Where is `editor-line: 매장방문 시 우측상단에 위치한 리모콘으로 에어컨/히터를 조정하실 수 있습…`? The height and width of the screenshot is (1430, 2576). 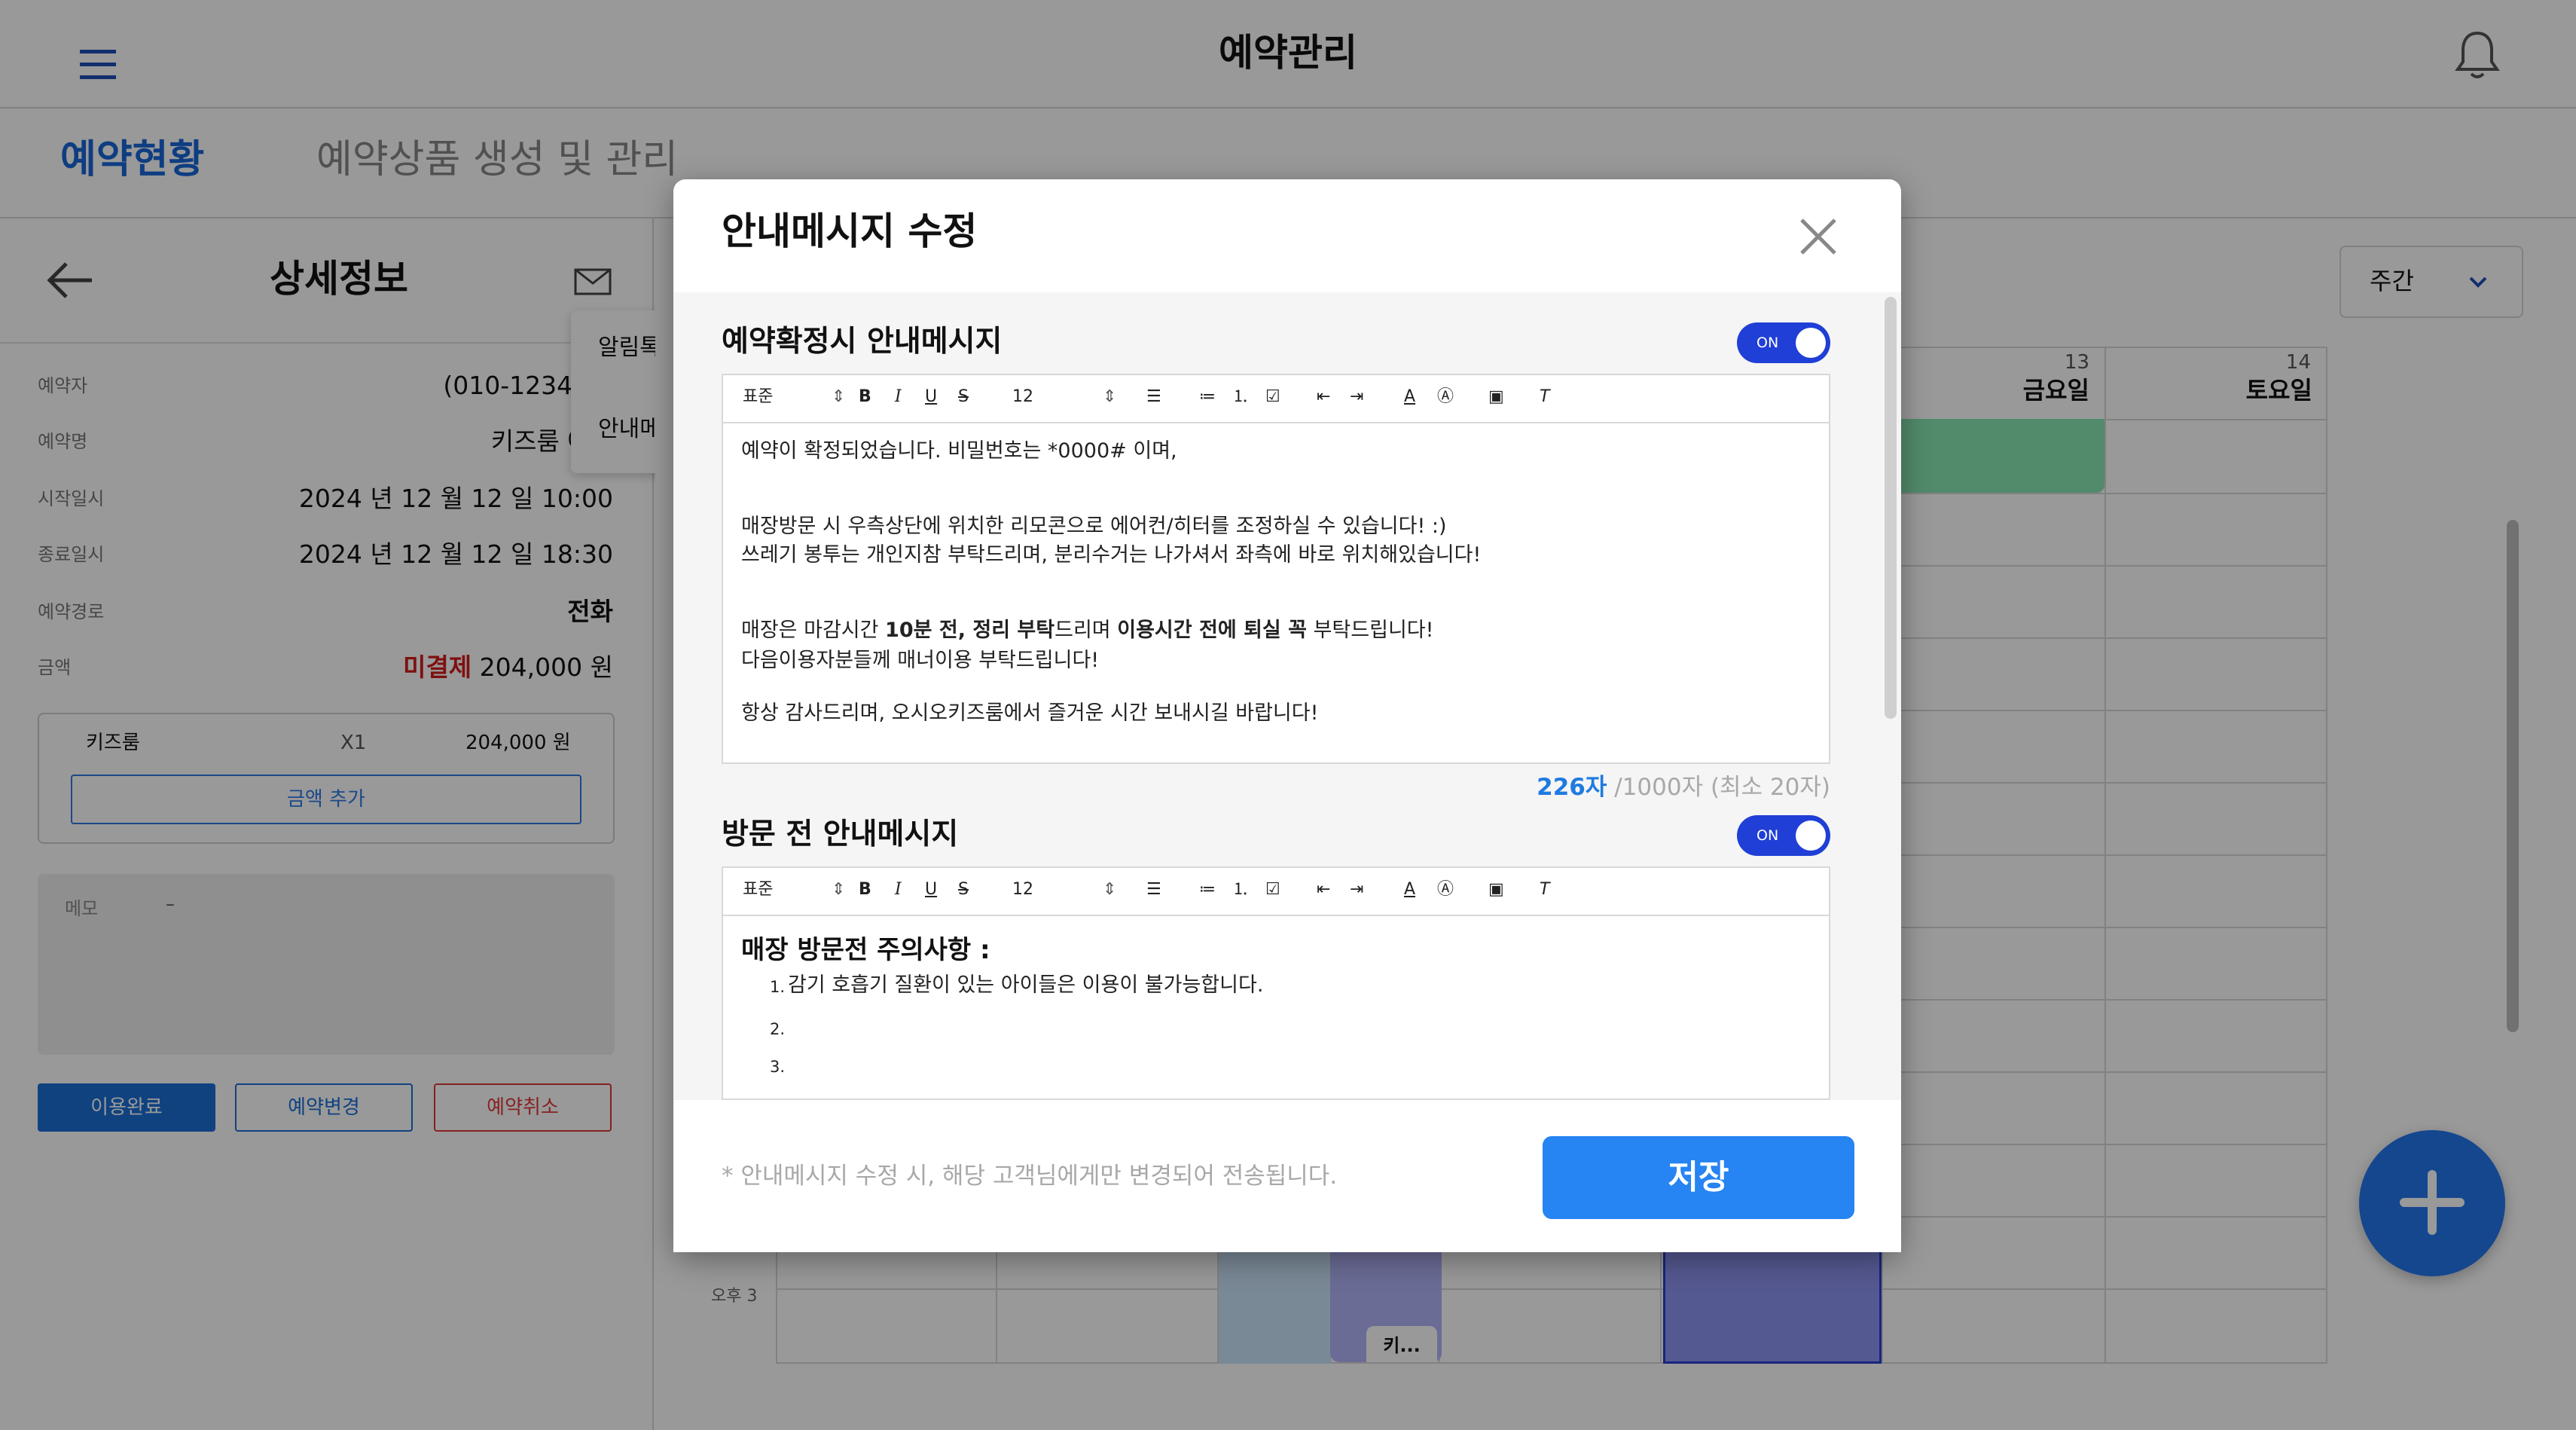 editor-line: 매장방문 시 우측상단에 위치한 리모콘으로 에어컨/히터를 조정하실 수 있습… is located at coordinates (1094, 526).